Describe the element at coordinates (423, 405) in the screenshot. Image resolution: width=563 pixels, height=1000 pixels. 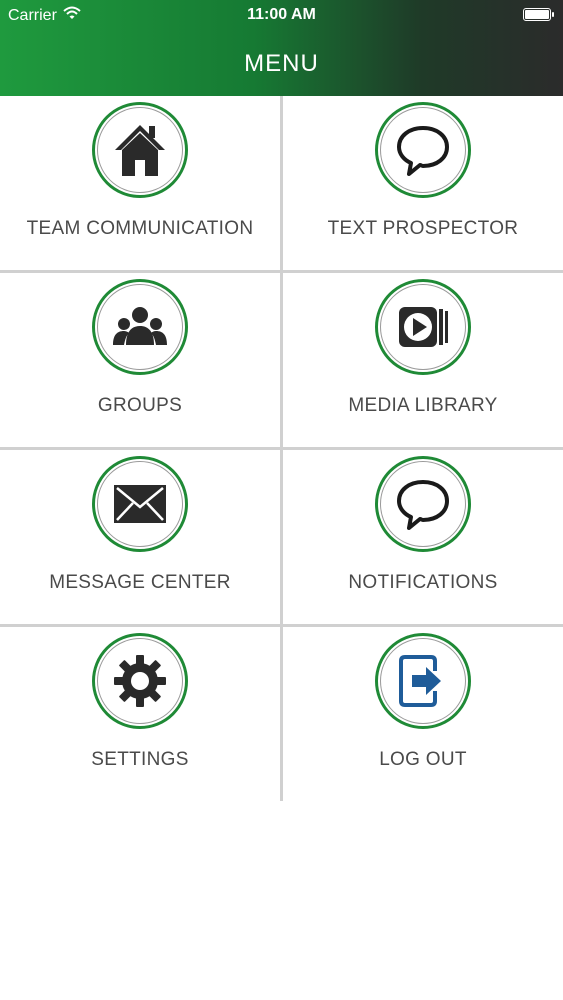
I see `menu-item-label: MEDIA LIBRARY` at that location.